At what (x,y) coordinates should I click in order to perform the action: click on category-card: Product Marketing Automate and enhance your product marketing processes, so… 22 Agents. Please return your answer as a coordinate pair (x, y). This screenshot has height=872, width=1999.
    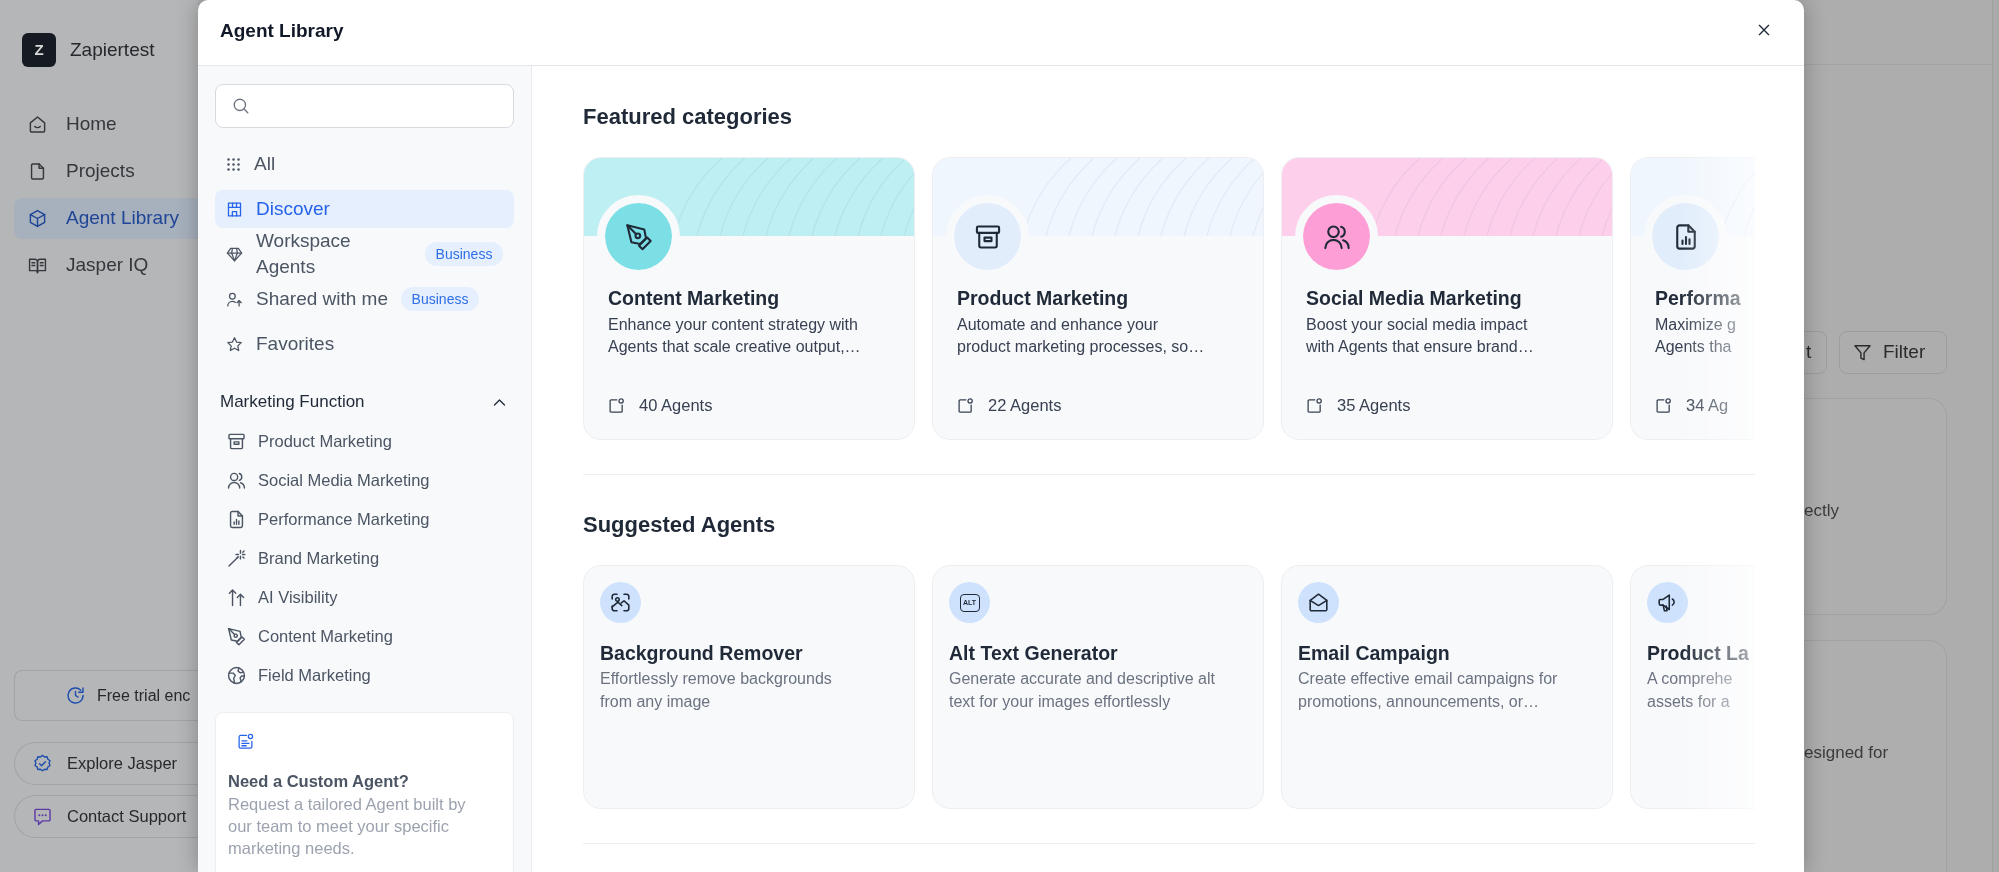
    Looking at the image, I should click on (1098, 298).